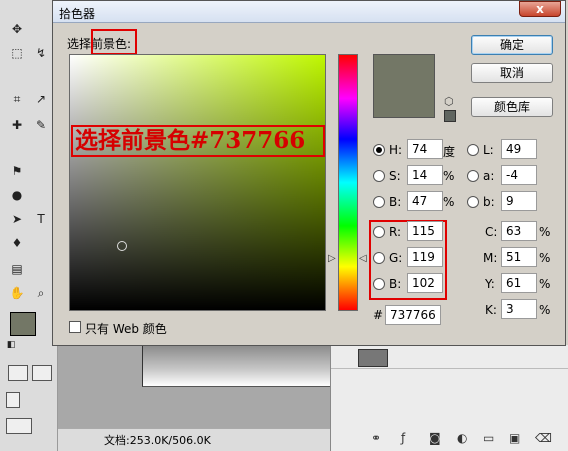  What do you see at coordinates (41, 219) in the screenshot?
I see `type-icon: T` at bounding box center [41, 219].